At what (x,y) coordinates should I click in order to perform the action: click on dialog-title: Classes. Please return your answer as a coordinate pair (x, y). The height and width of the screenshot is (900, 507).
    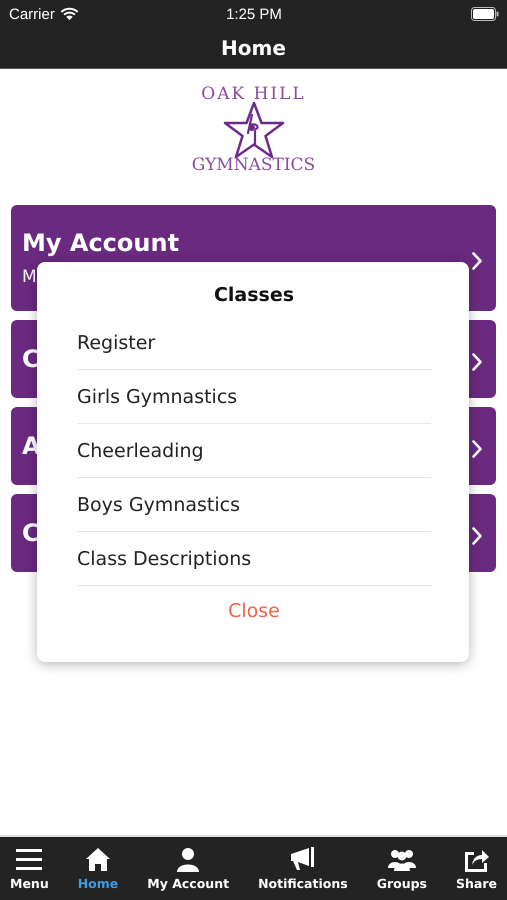
    Looking at the image, I should click on (254, 295).